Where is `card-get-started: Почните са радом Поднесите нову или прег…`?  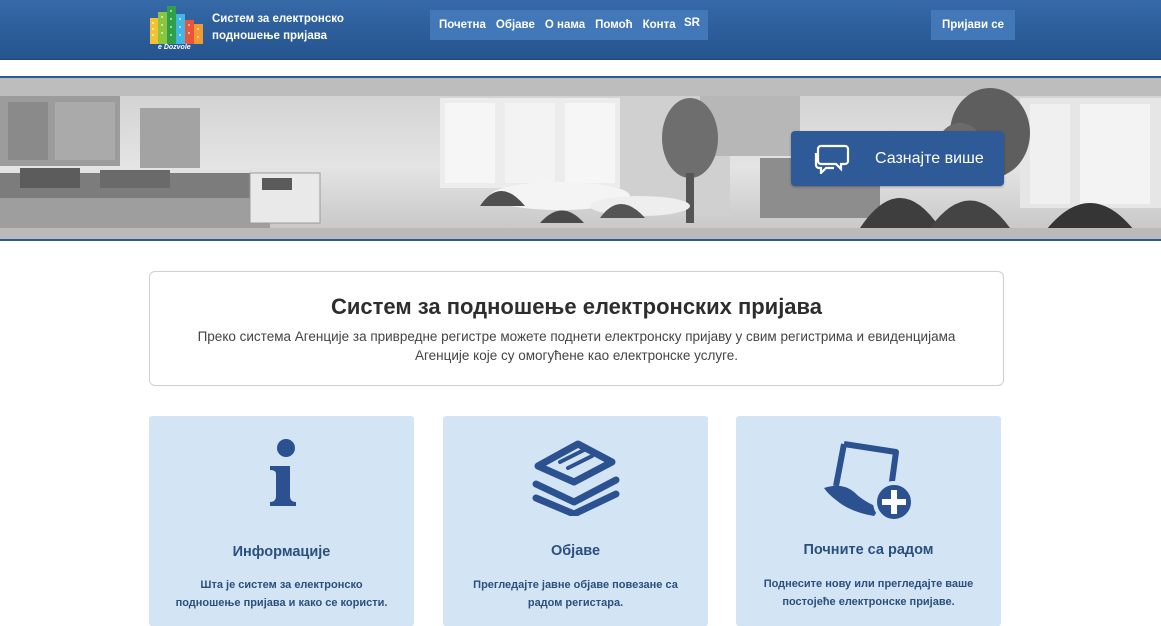 card-get-started: Почните са радом Поднесите нову или прег… is located at coordinates (868, 521).